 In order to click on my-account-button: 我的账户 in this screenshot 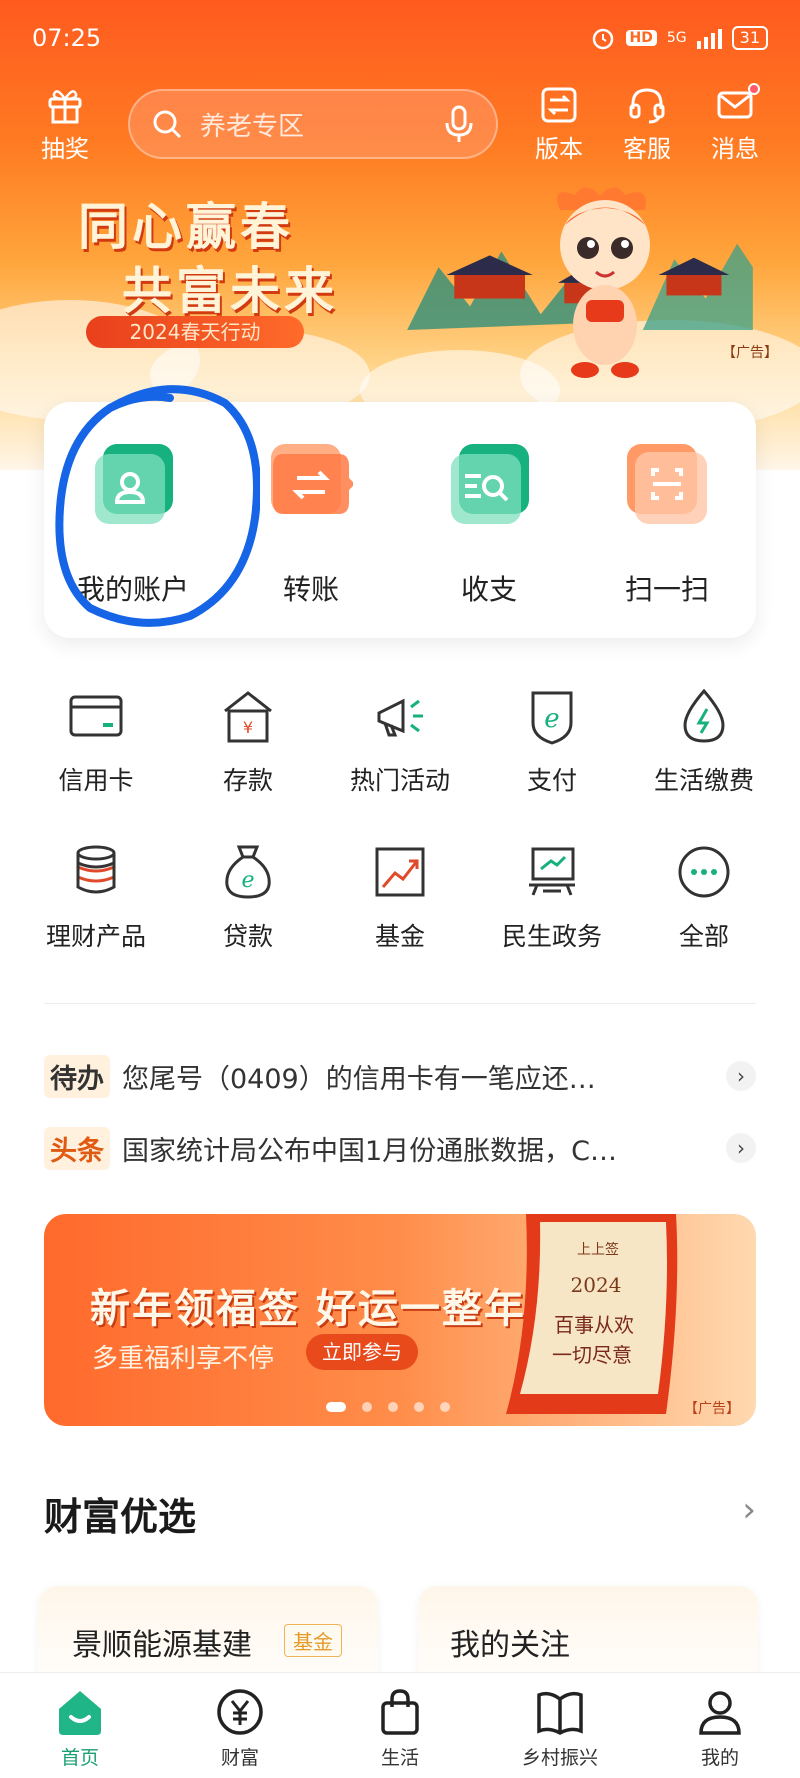, I will do `click(133, 520)`.